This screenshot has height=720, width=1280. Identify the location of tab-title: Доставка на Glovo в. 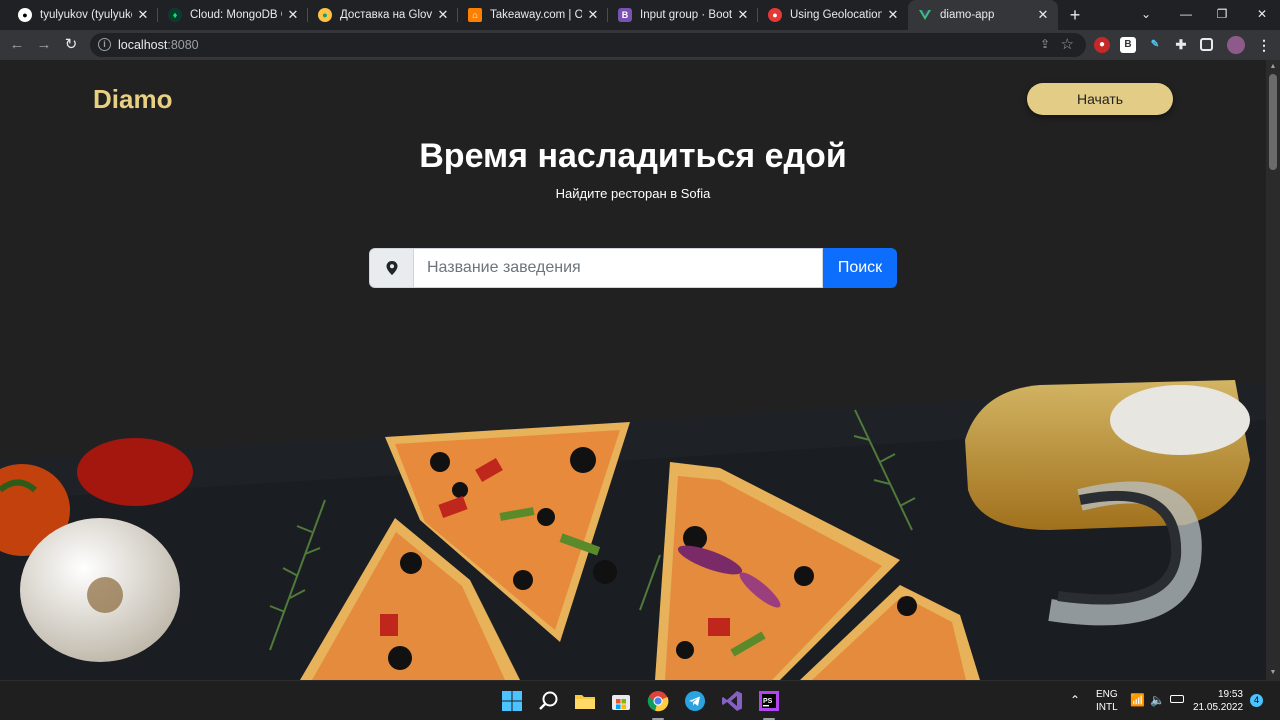
(386, 15).